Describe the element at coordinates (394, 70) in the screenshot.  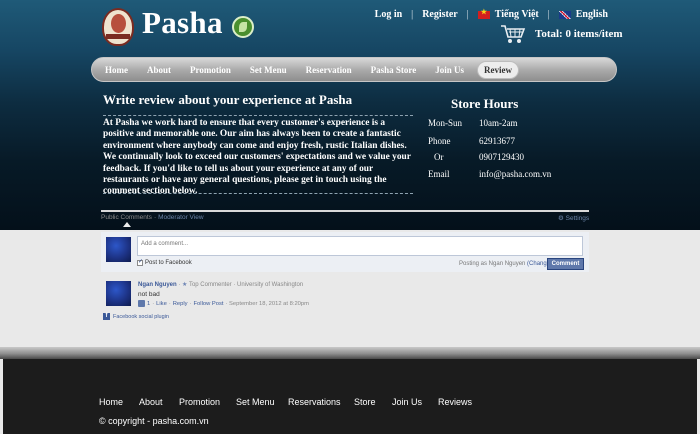
I see `nav-pasha-store: Pasha Store` at that location.